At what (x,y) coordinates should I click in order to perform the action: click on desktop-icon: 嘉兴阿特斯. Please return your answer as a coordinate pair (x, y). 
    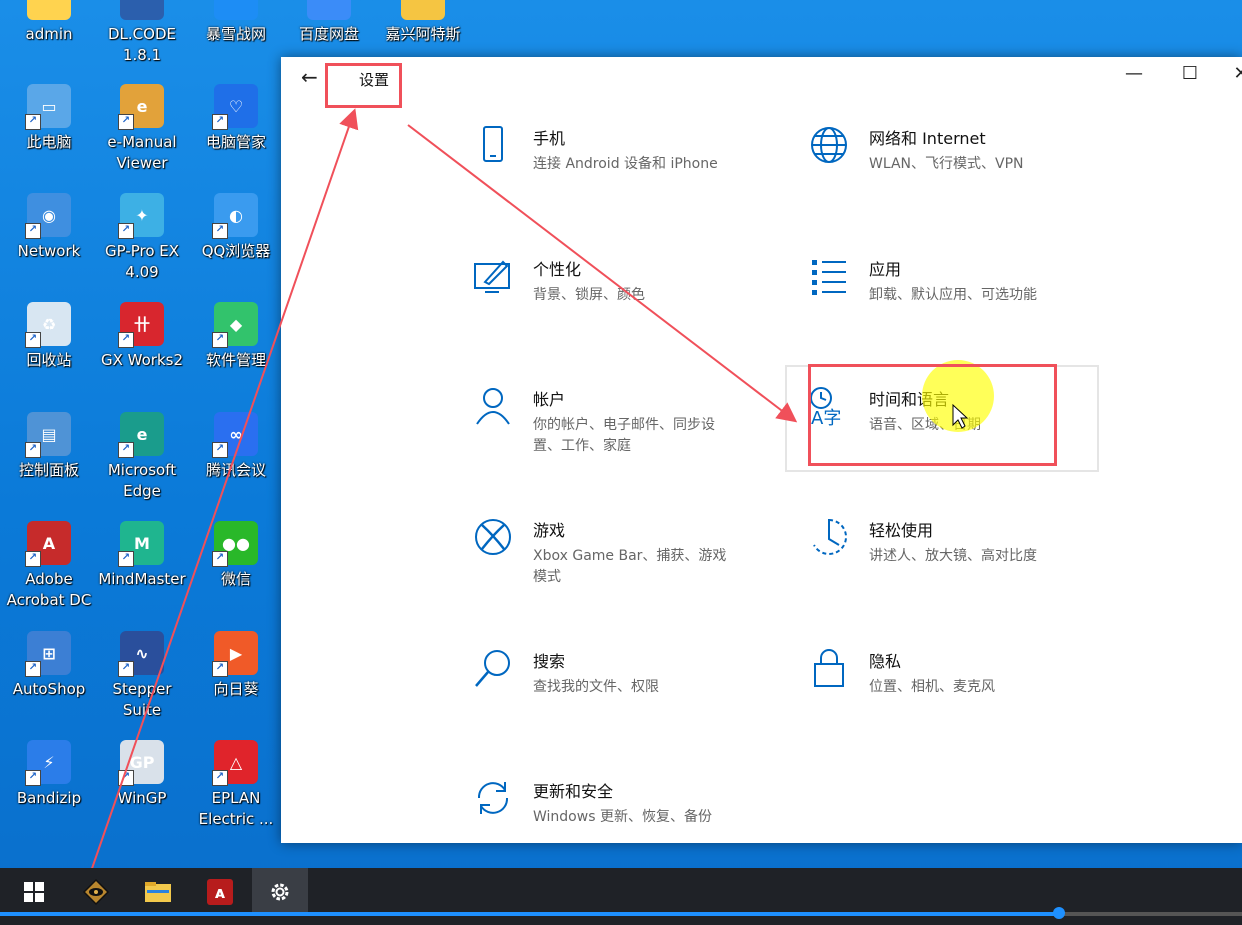
    Looking at the image, I should click on (423, 22).